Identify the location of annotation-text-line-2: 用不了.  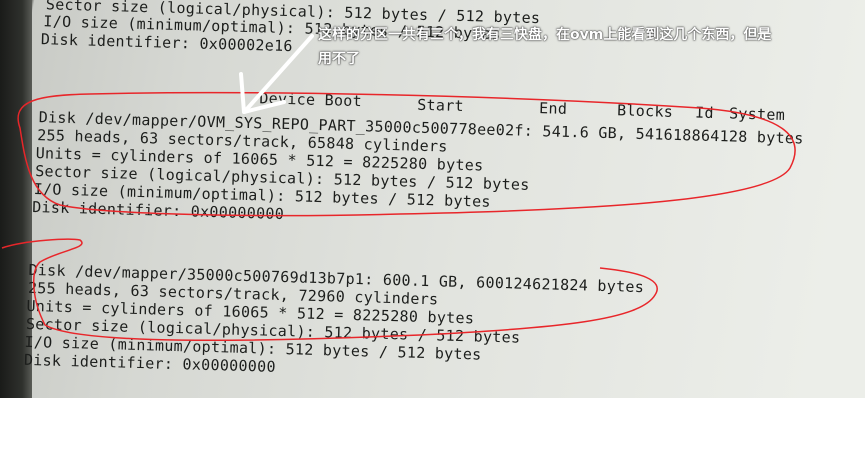
(339, 59).